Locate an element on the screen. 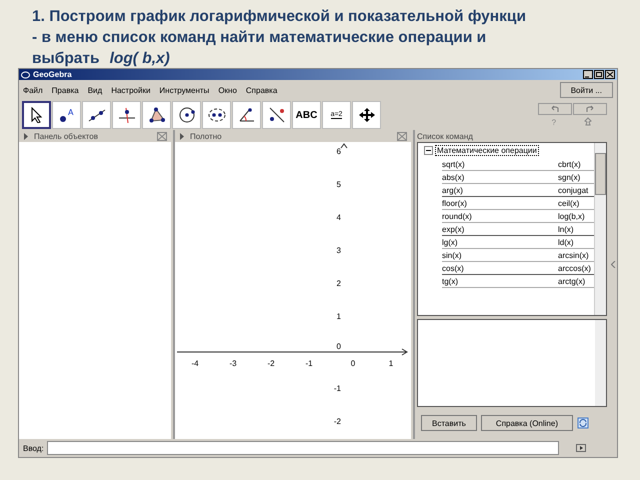 The height and width of the screenshot is (480, 640). command-item: ceil(x) is located at coordinates (569, 203).